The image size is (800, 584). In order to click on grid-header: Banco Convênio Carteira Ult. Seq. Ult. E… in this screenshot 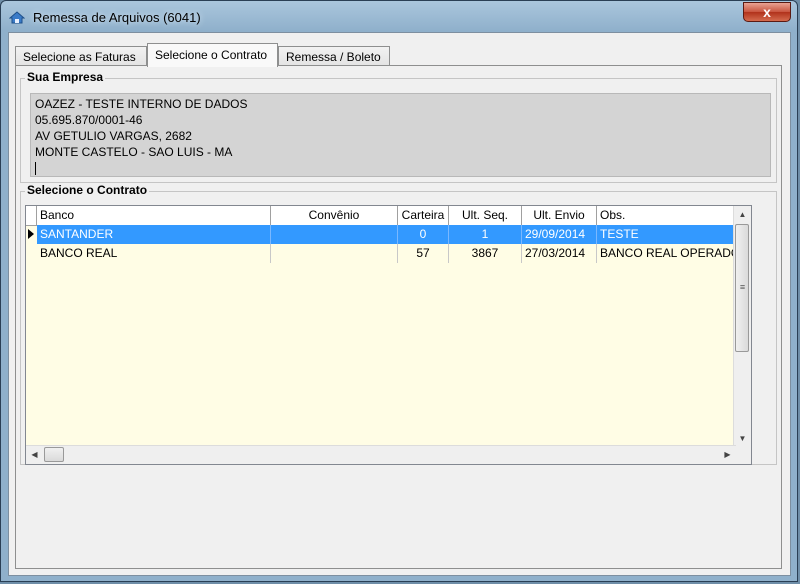, I will do `click(381, 216)`.